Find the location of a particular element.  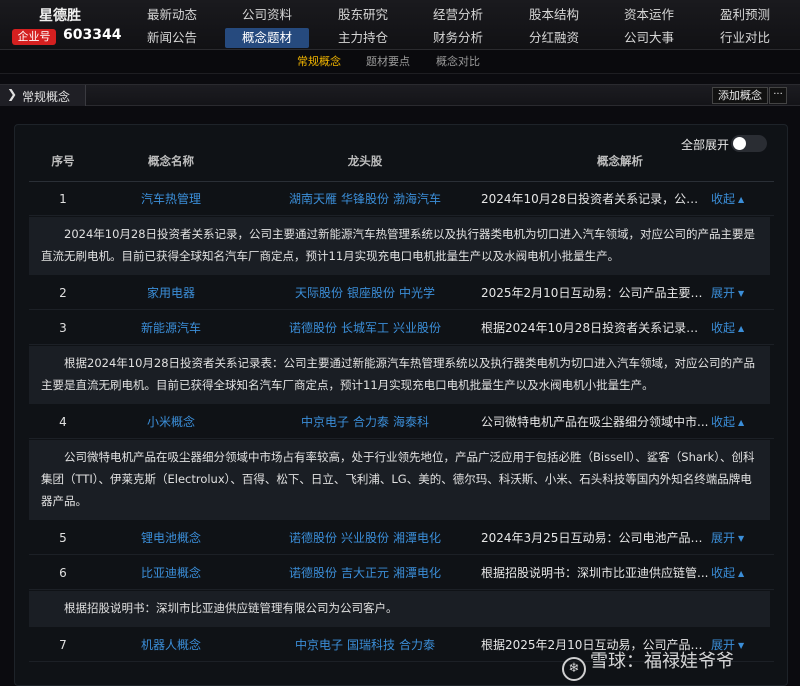

leader-stock-link: 渤海汽车 is located at coordinates (417, 199).